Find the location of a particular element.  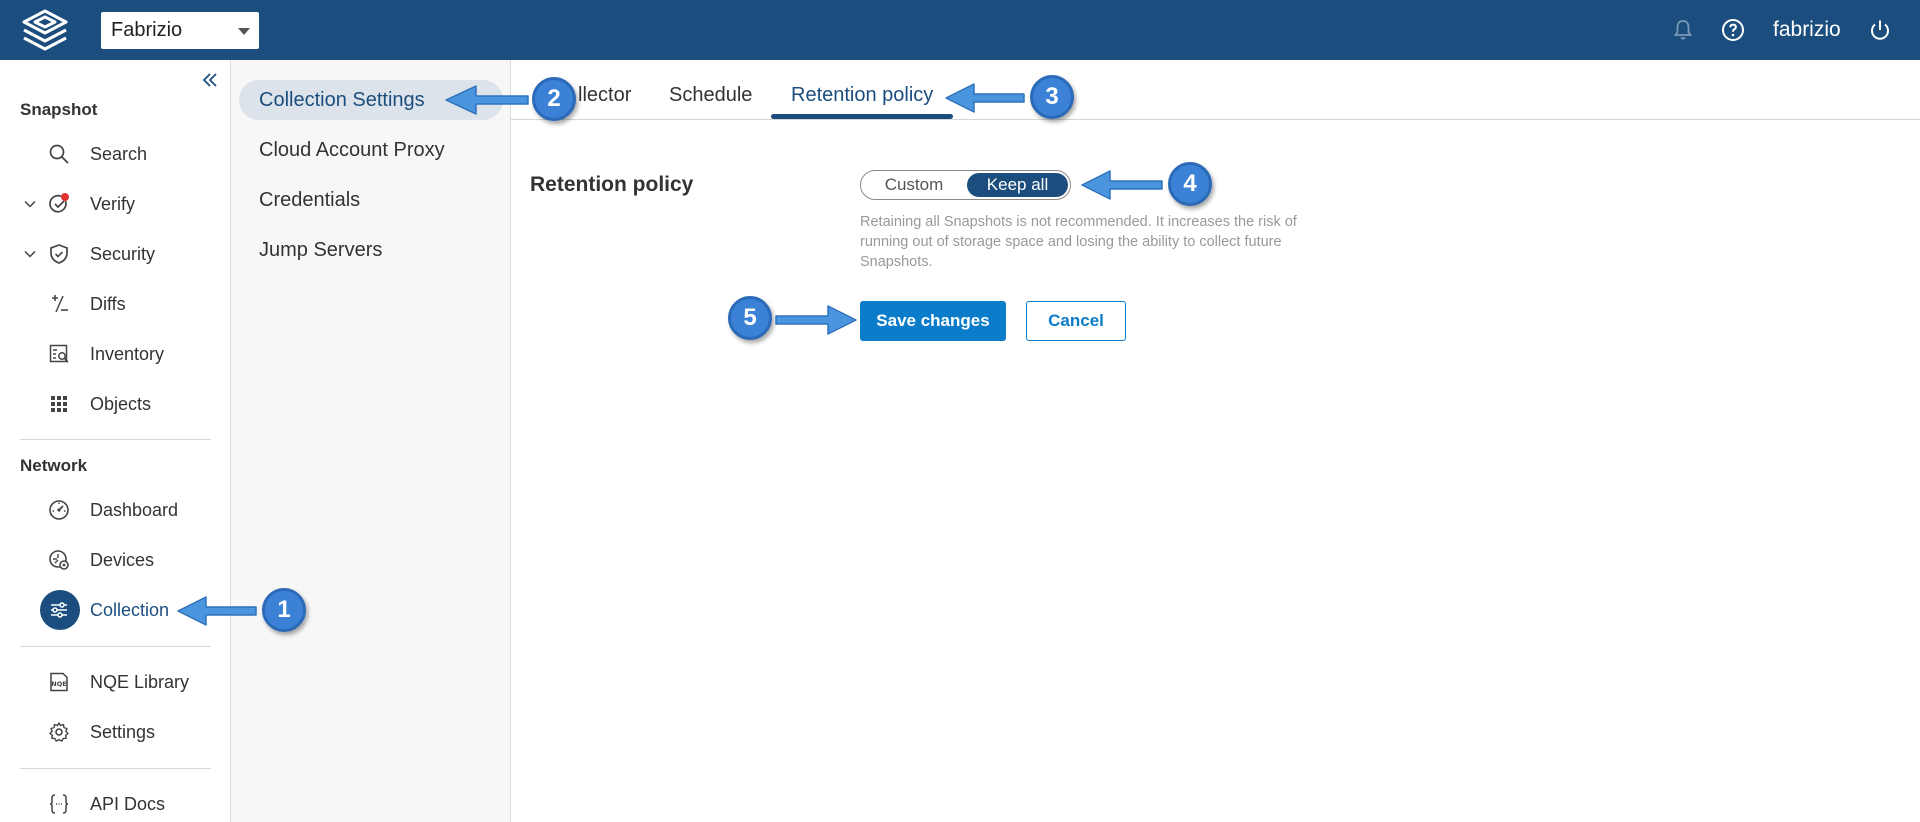

subnav-item-label: Collection Settings is located at coordinates (342, 100).